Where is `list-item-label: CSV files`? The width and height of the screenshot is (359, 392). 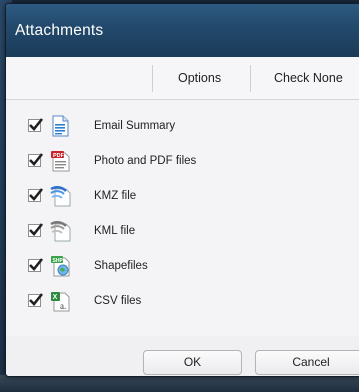 list-item-label: CSV files is located at coordinates (118, 301).